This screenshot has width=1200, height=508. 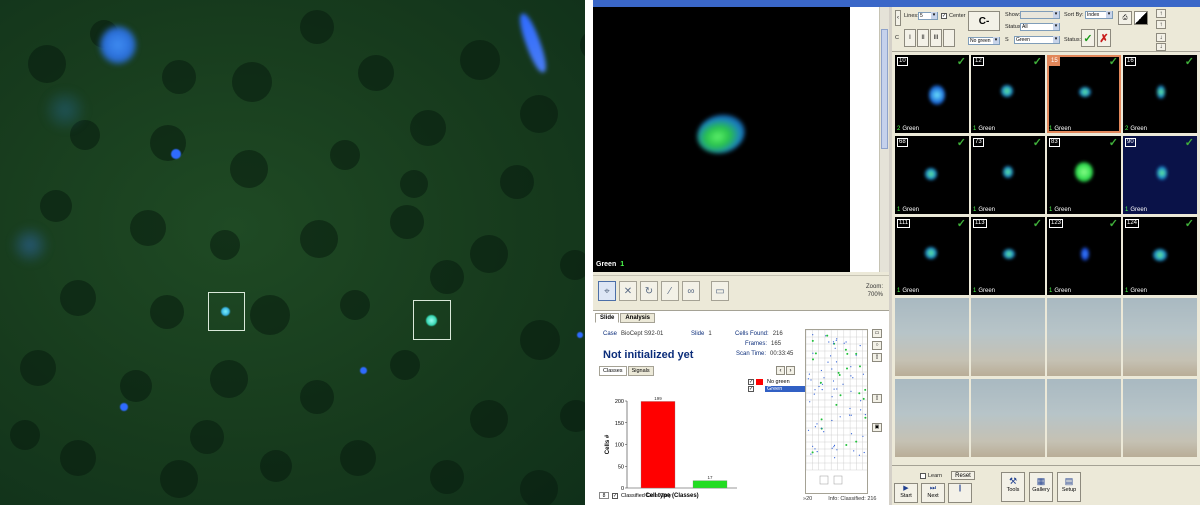 I want to click on select-tool-button: ⌖, so click(x=607, y=291).